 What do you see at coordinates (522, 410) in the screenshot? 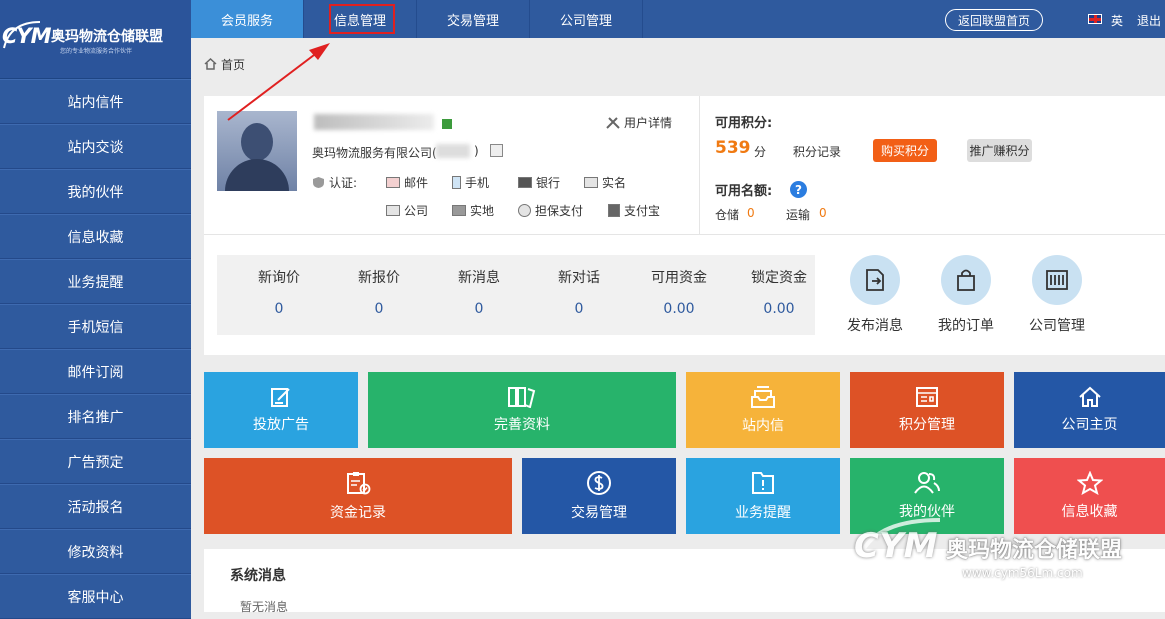
I see `tile-complete-profile: 完善资料` at bounding box center [522, 410].